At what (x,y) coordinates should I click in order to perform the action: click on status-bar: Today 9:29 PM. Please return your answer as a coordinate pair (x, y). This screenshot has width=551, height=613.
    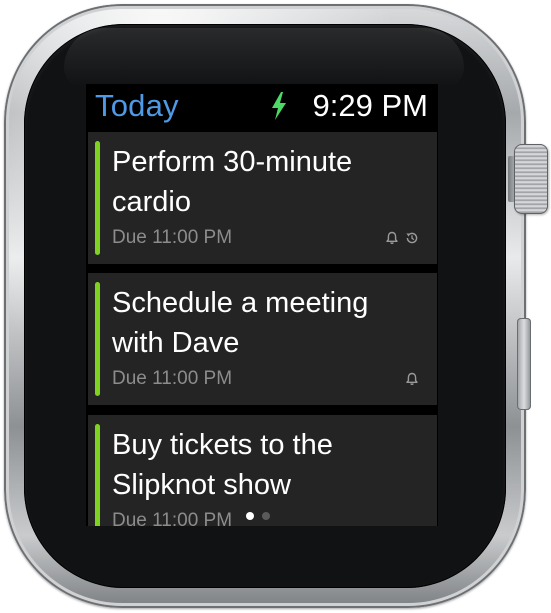
    Looking at the image, I should click on (262, 106).